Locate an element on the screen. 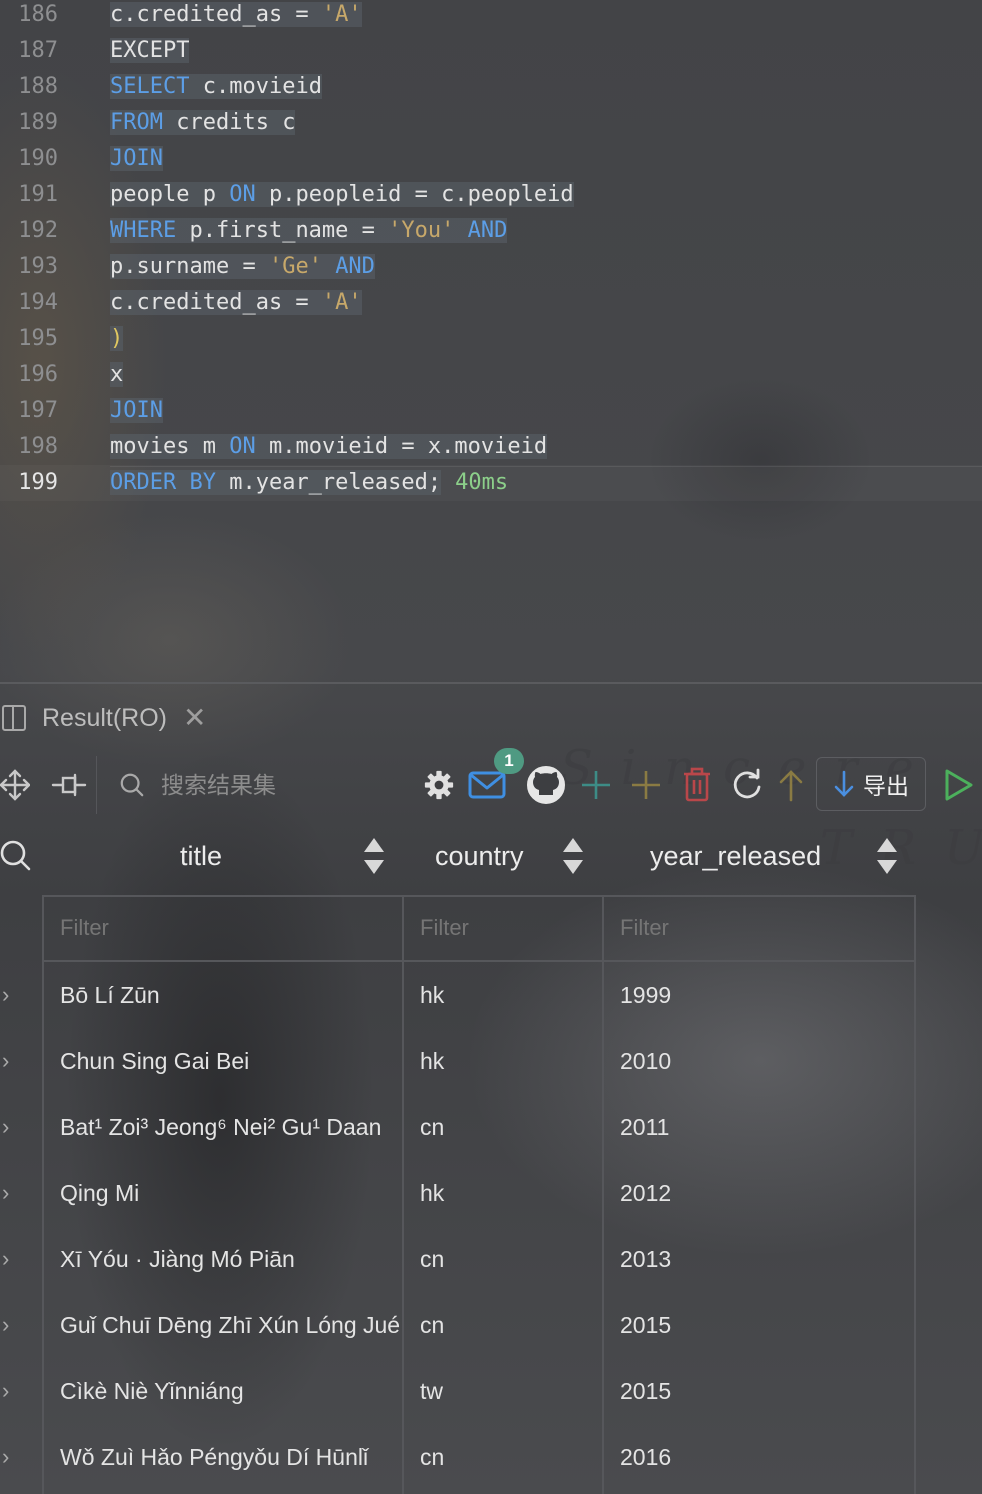 The height and width of the screenshot is (1494, 982). code-line: 192 WHERE p.first_name = 'You' AND is located at coordinates (491, 231).